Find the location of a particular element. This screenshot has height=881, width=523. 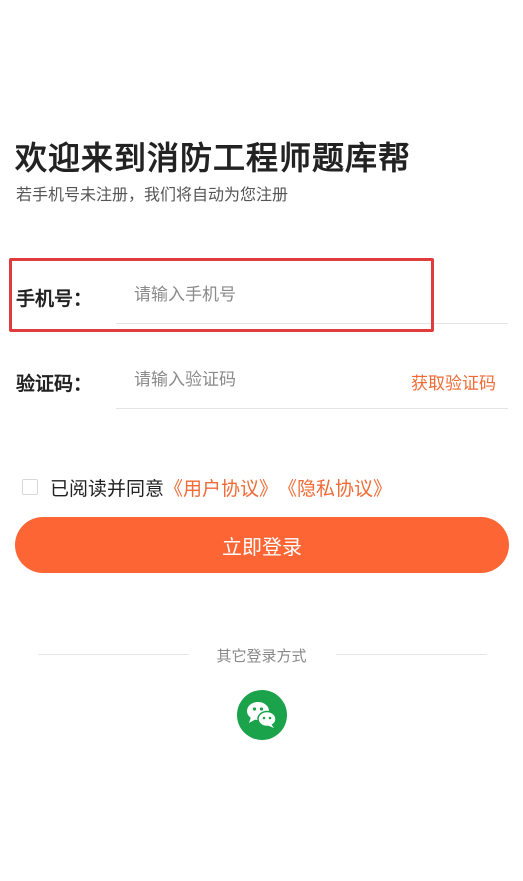

agreement-row: 已阅读并同意 《用户协议》 《隐私协议》 is located at coordinates (207, 487).